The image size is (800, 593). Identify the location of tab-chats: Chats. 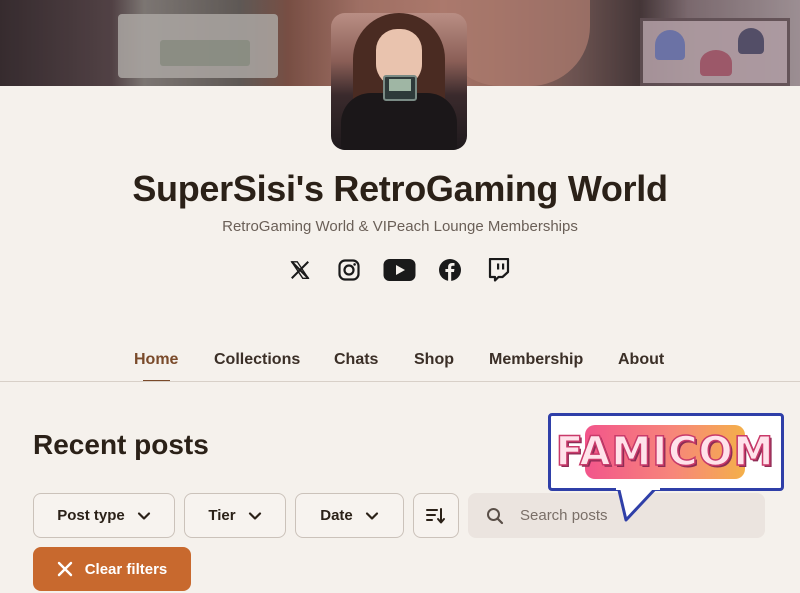
(356, 360).